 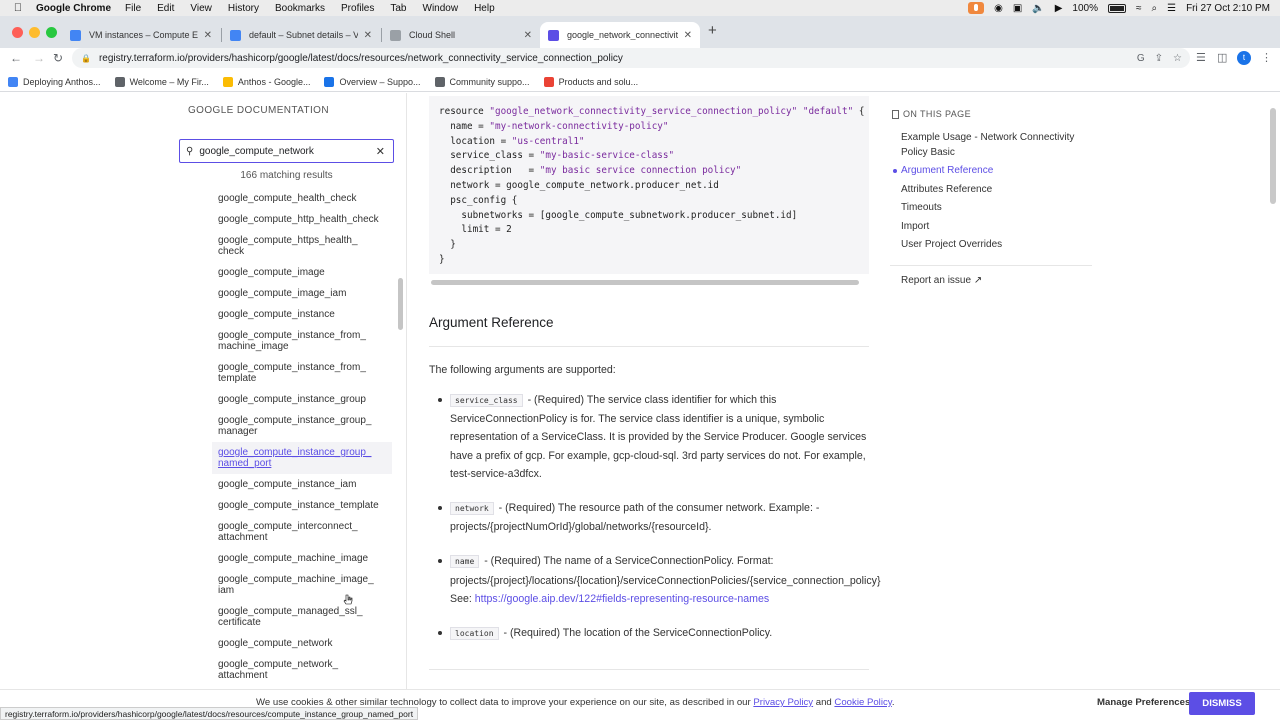 What do you see at coordinates (992, 171) in the screenshot?
I see `toc-item: Argument Reference` at bounding box center [992, 171].